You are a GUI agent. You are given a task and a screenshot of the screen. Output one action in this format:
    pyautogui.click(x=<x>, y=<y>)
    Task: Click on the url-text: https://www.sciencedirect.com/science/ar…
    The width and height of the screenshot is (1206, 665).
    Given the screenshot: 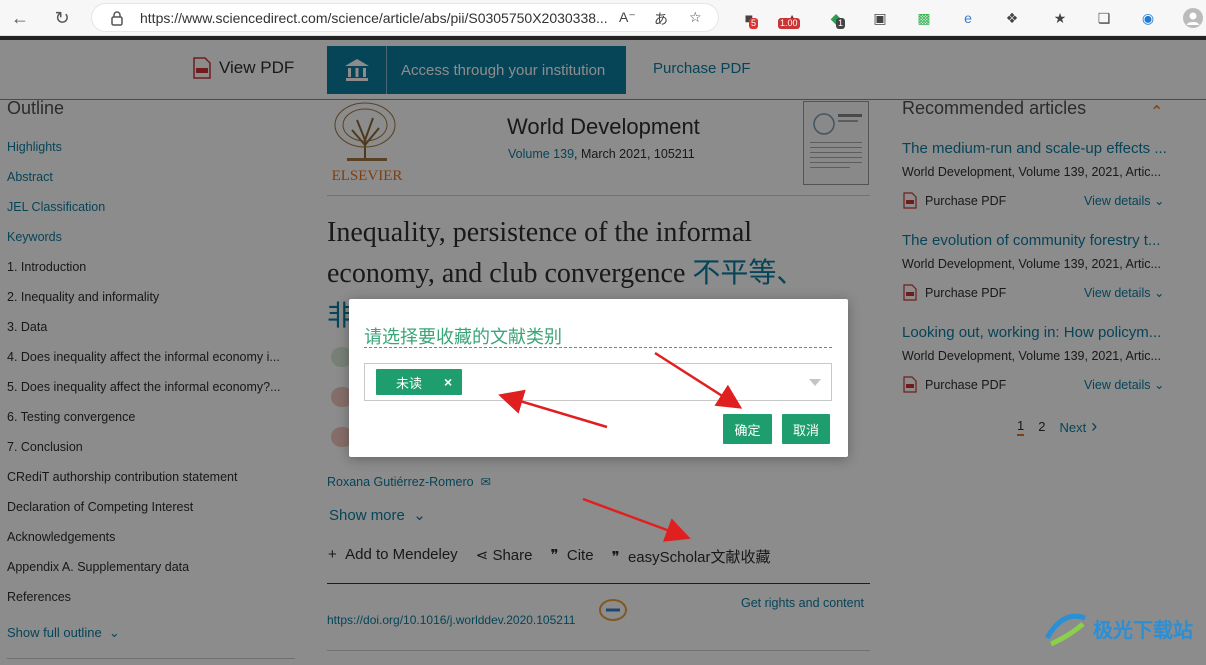 What is the action you would take?
    pyautogui.click(x=375, y=18)
    